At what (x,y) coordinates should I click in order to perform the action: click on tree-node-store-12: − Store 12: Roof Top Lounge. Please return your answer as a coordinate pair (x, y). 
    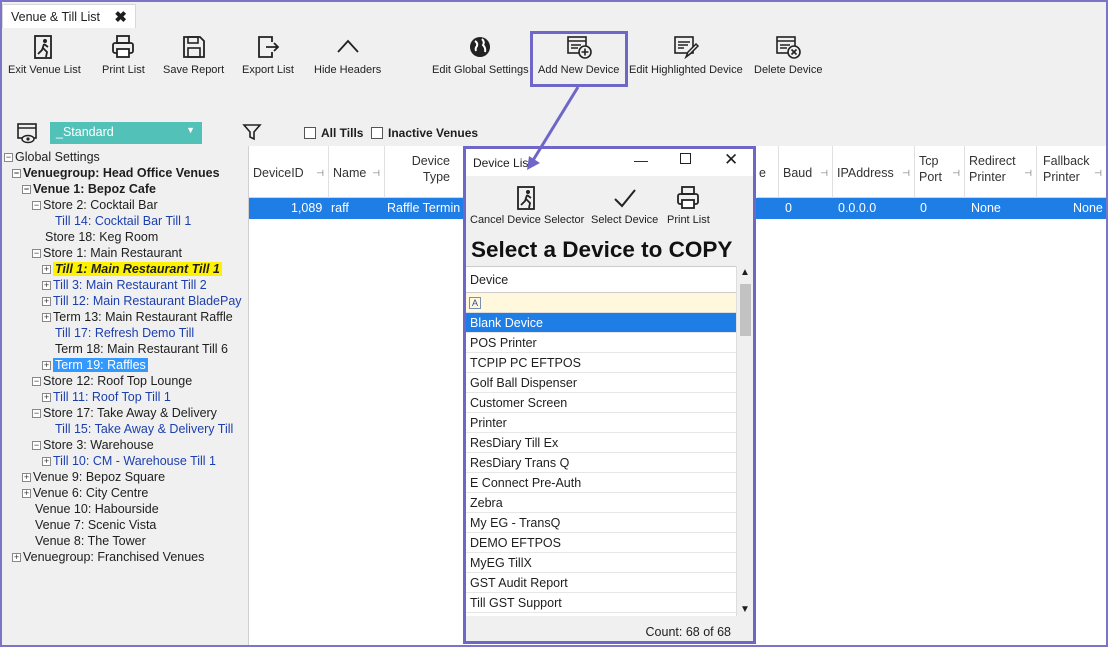
    Looking at the image, I should click on (112, 381).